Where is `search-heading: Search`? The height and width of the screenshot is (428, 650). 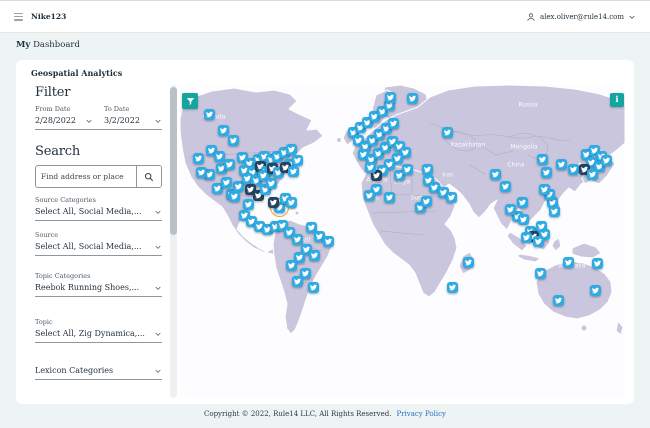 search-heading: Search is located at coordinates (58, 151).